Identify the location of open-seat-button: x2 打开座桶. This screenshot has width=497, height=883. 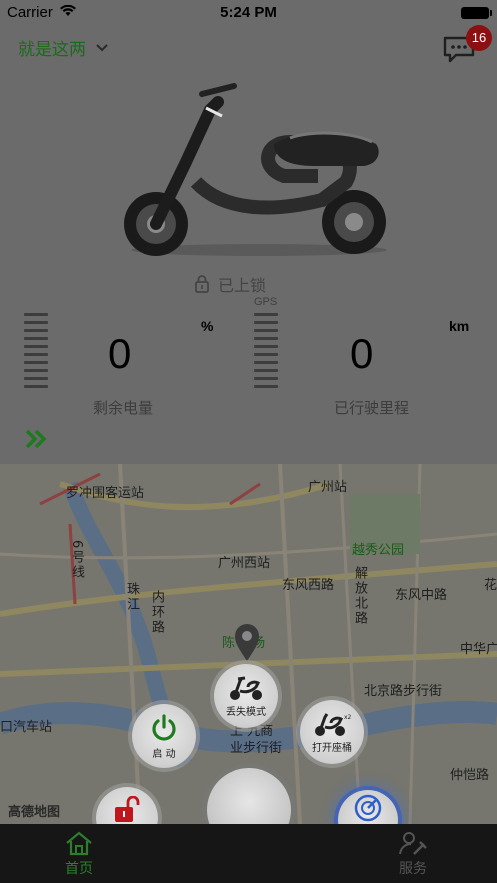
(332, 732).